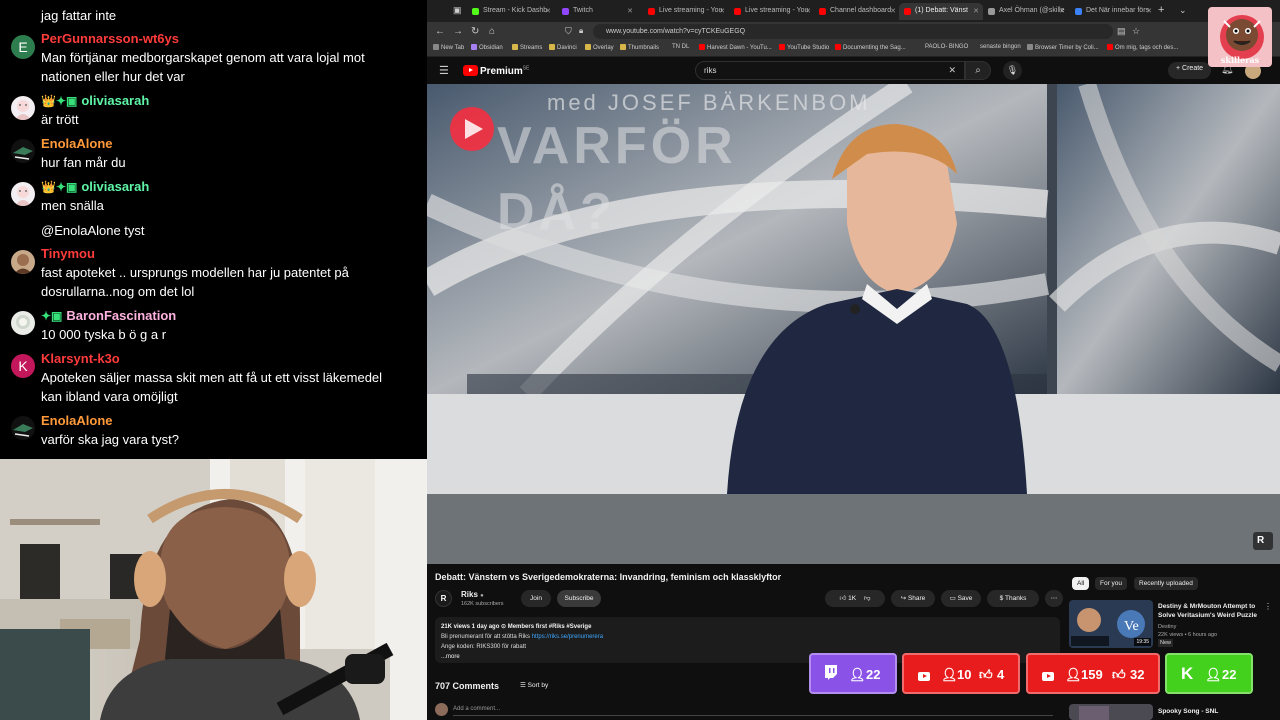  What do you see at coordinates (444, 70) in the screenshot?
I see `menu-icon: ☰` at bounding box center [444, 70].